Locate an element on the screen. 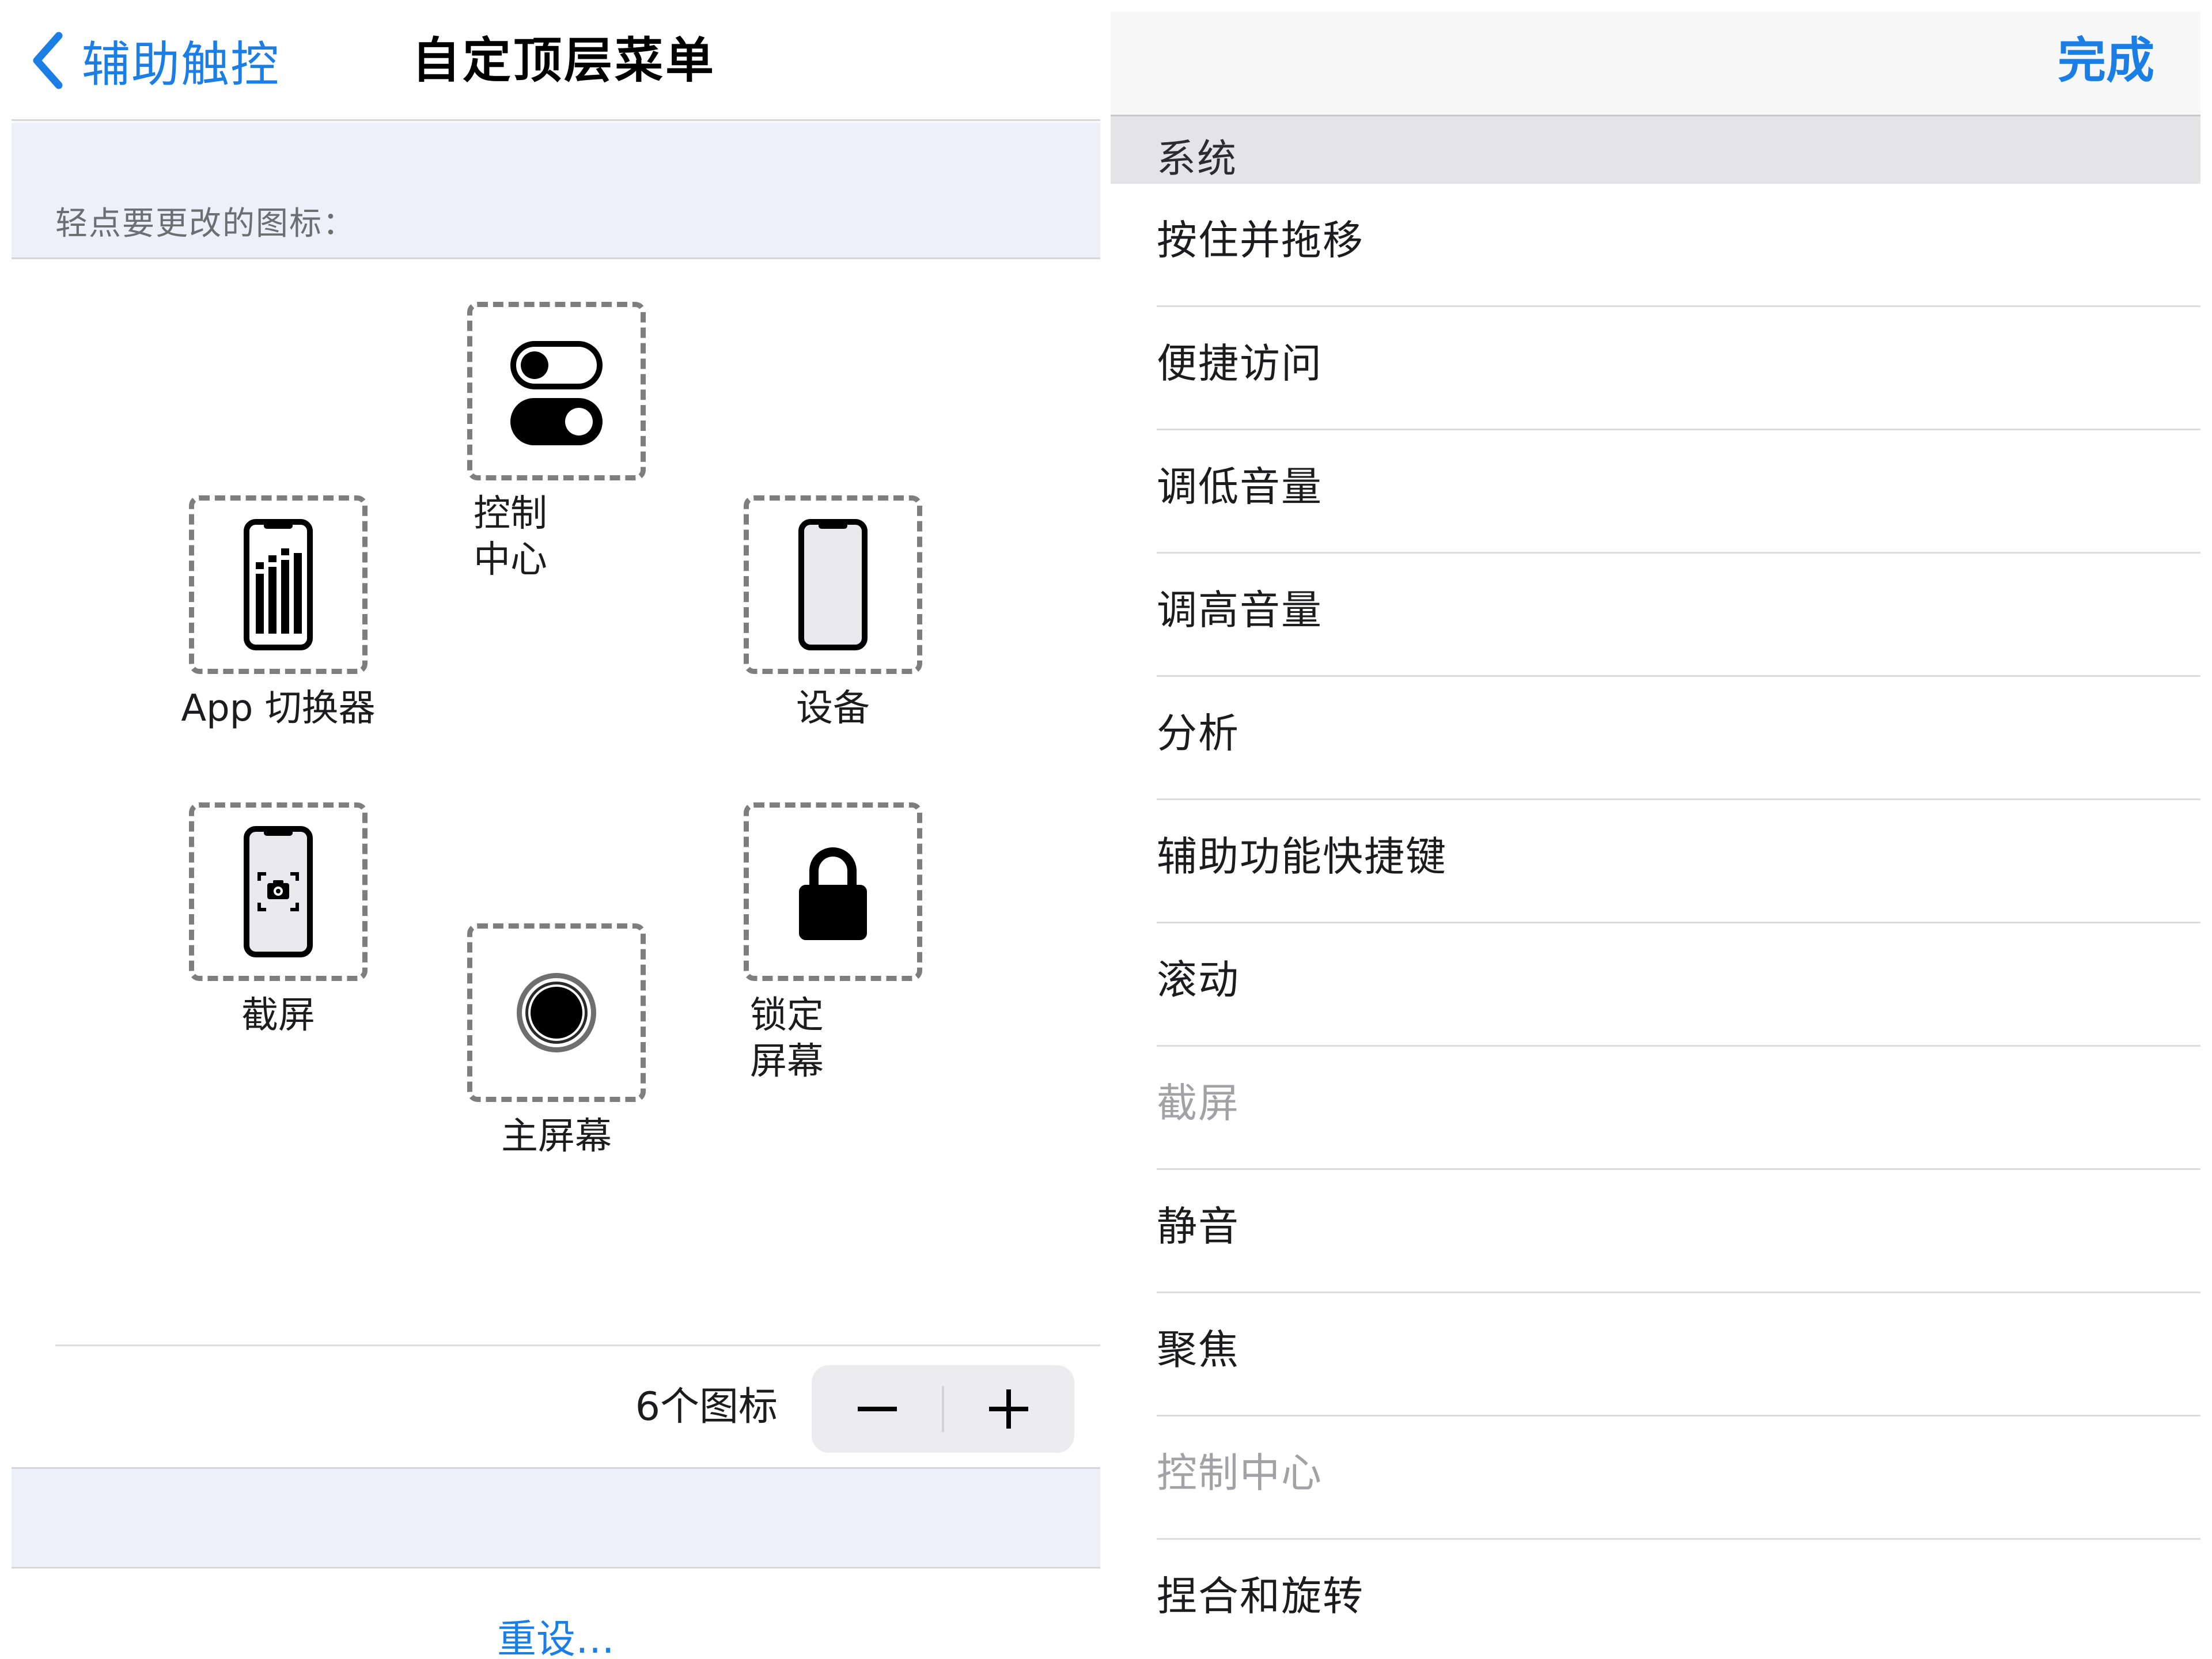 The height and width of the screenshot is (1659, 2212). back-label: 辅助触控 is located at coordinates (181, 64).